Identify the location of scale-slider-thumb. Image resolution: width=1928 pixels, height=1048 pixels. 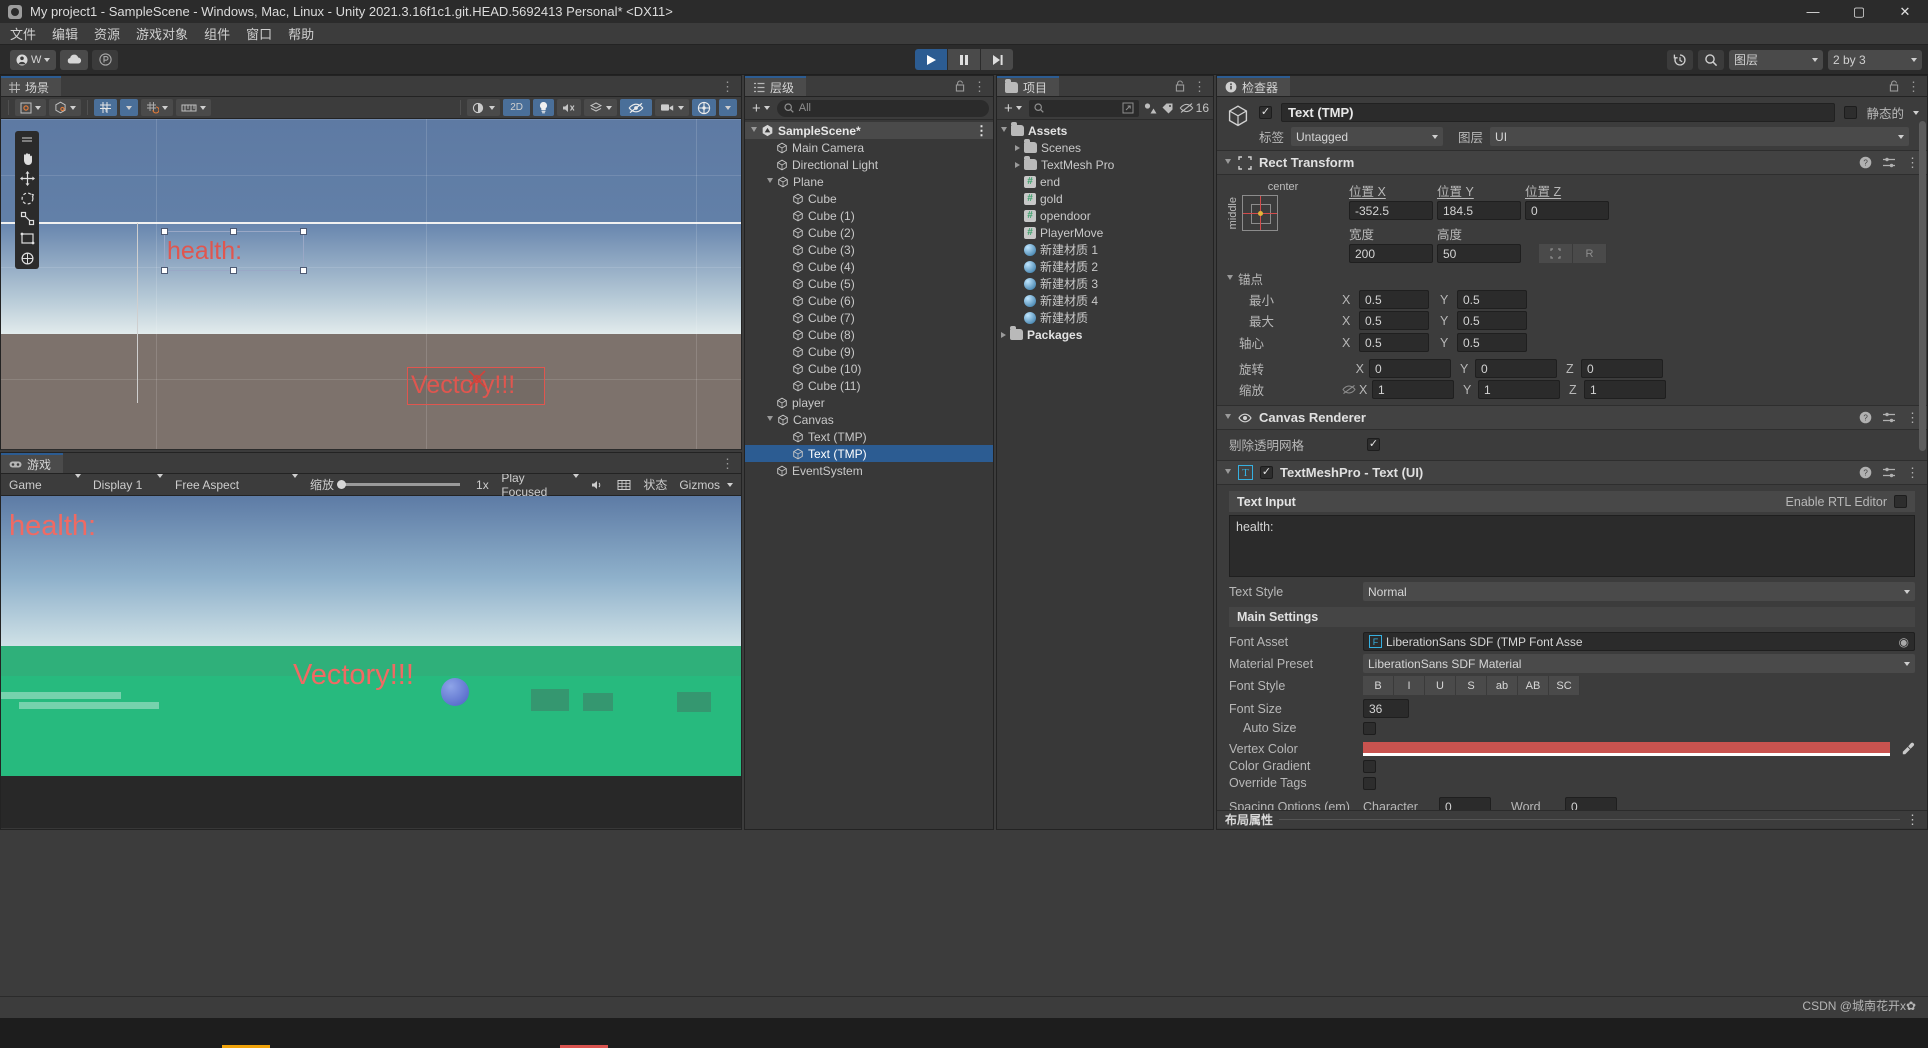
(342, 484).